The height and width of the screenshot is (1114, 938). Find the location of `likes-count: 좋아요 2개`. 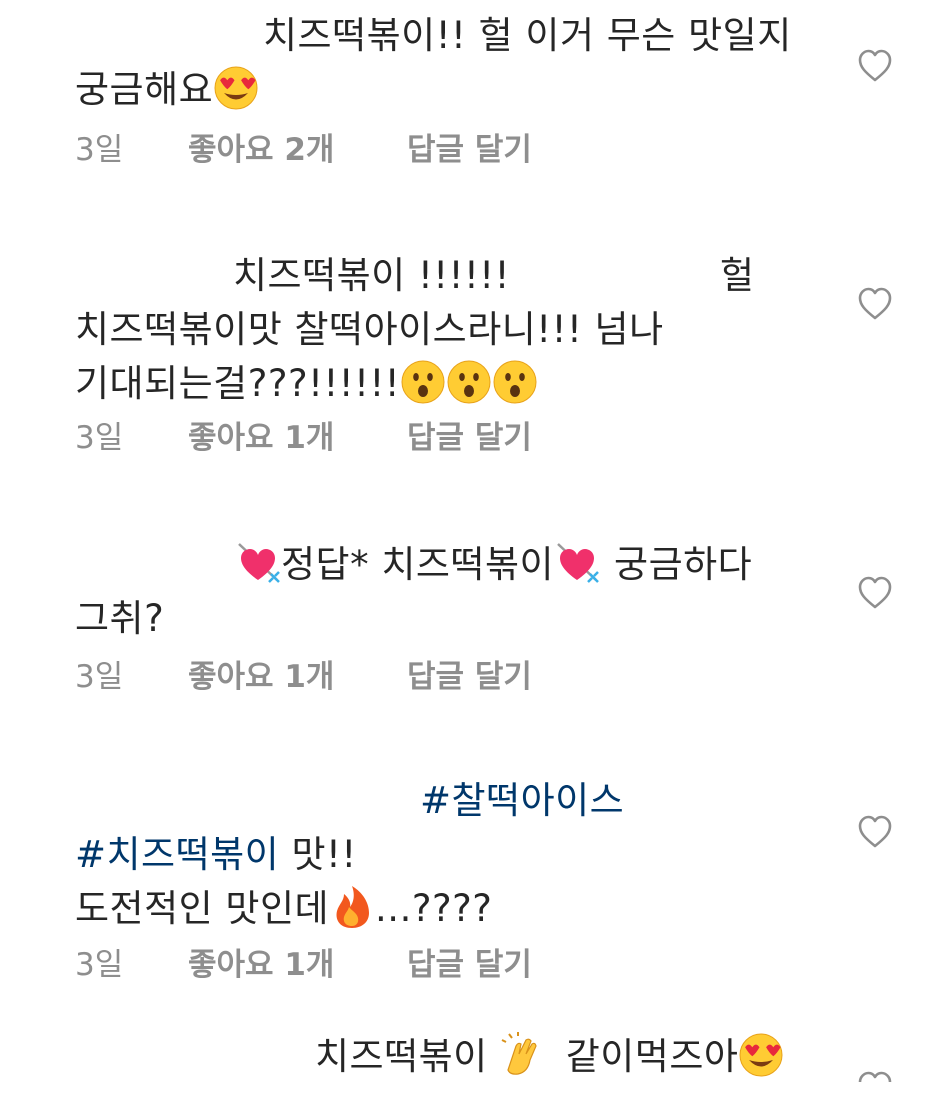

likes-count: 좋아요 2개 is located at coordinates (261, 150).